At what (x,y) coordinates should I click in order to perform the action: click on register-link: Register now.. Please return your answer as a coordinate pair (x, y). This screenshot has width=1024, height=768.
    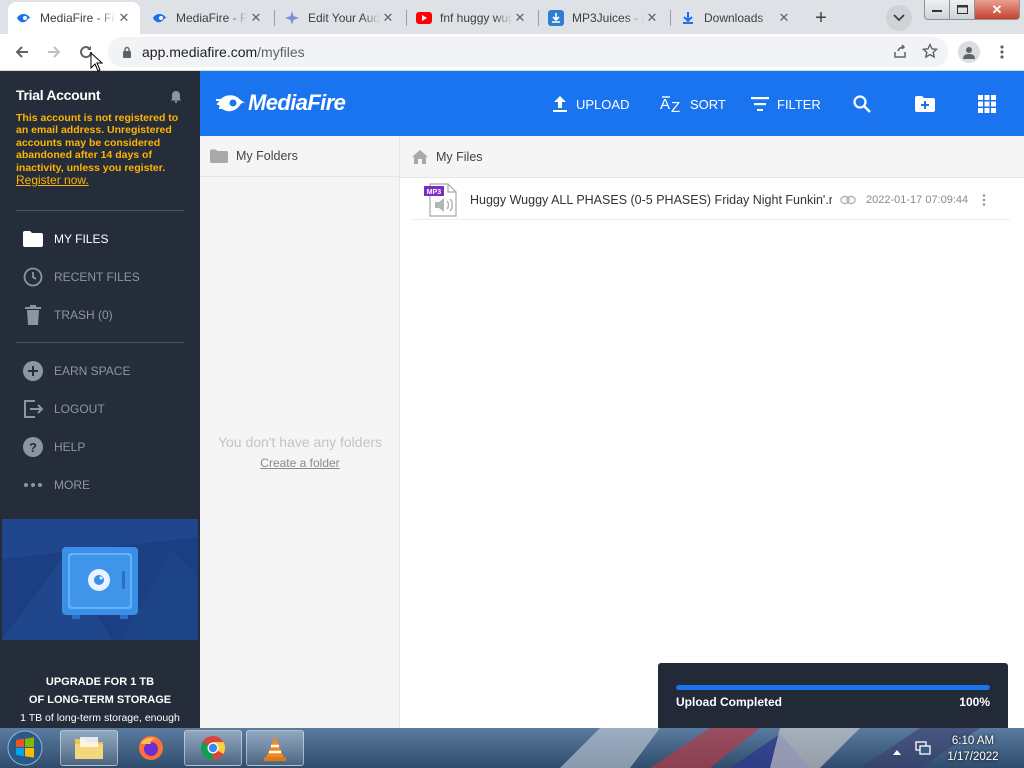
    Looking at the image, I should click on (52, 180).